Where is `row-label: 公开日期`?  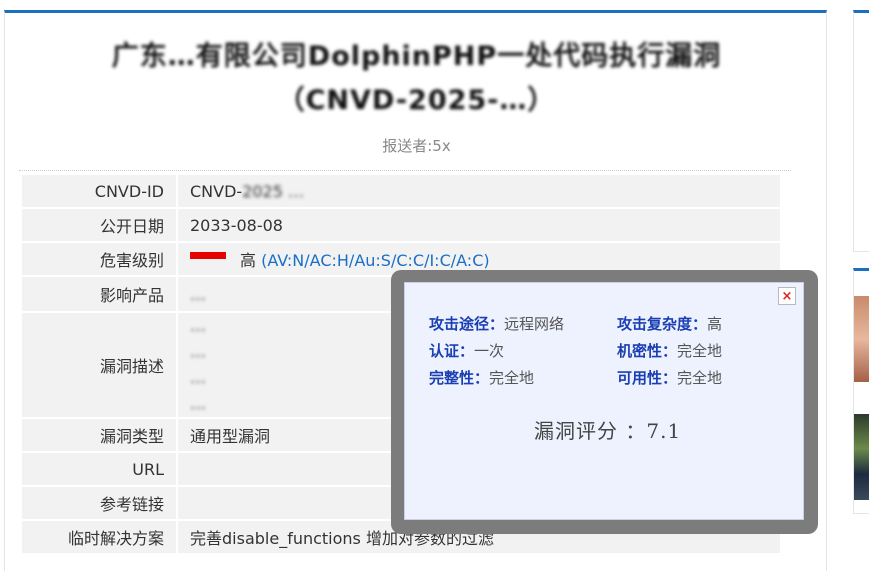
row-label: 公开日期 is located at coordinates (99, 225).